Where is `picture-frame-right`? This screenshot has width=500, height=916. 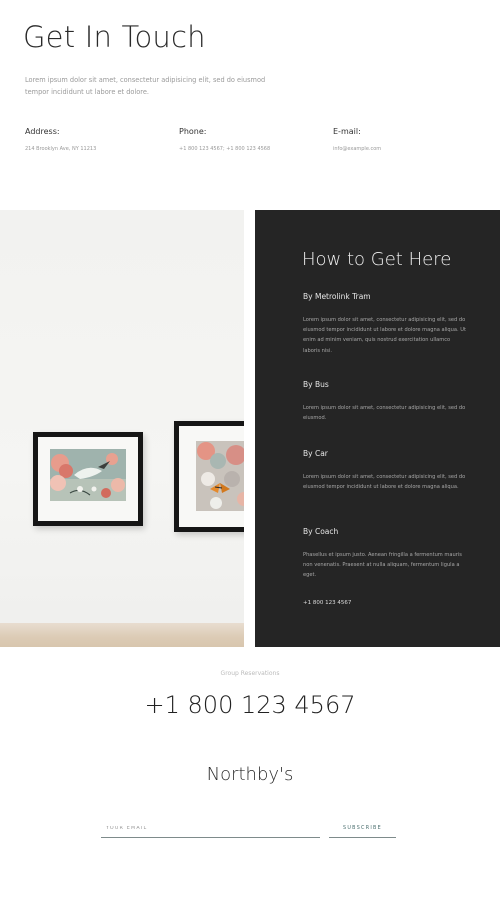 picture-frame-right is located at coordinates (209, 476).